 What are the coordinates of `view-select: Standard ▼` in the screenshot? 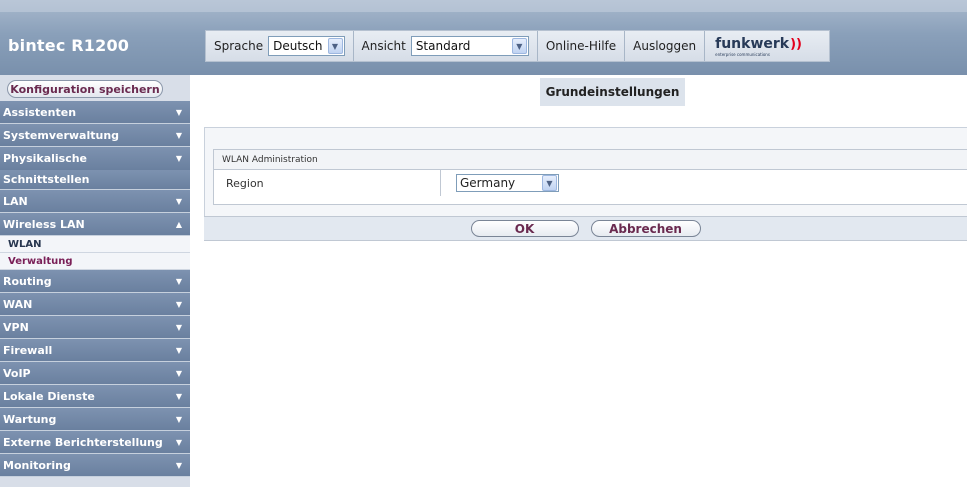 It's located at (469, 46).